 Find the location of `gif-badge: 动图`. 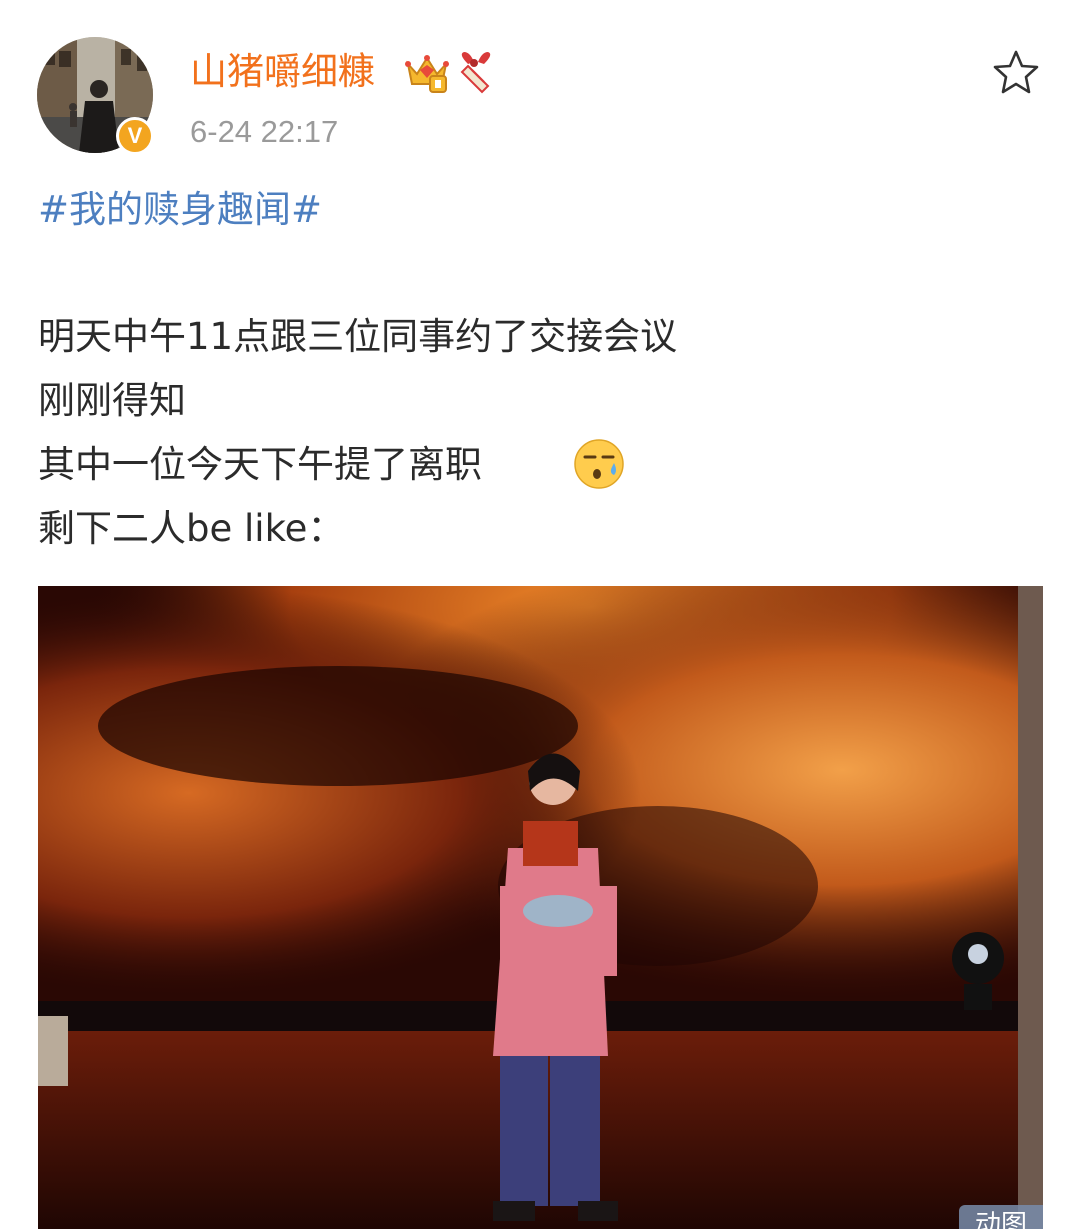

gif-badge: 动图 is located at coordinates (1001, 1217).